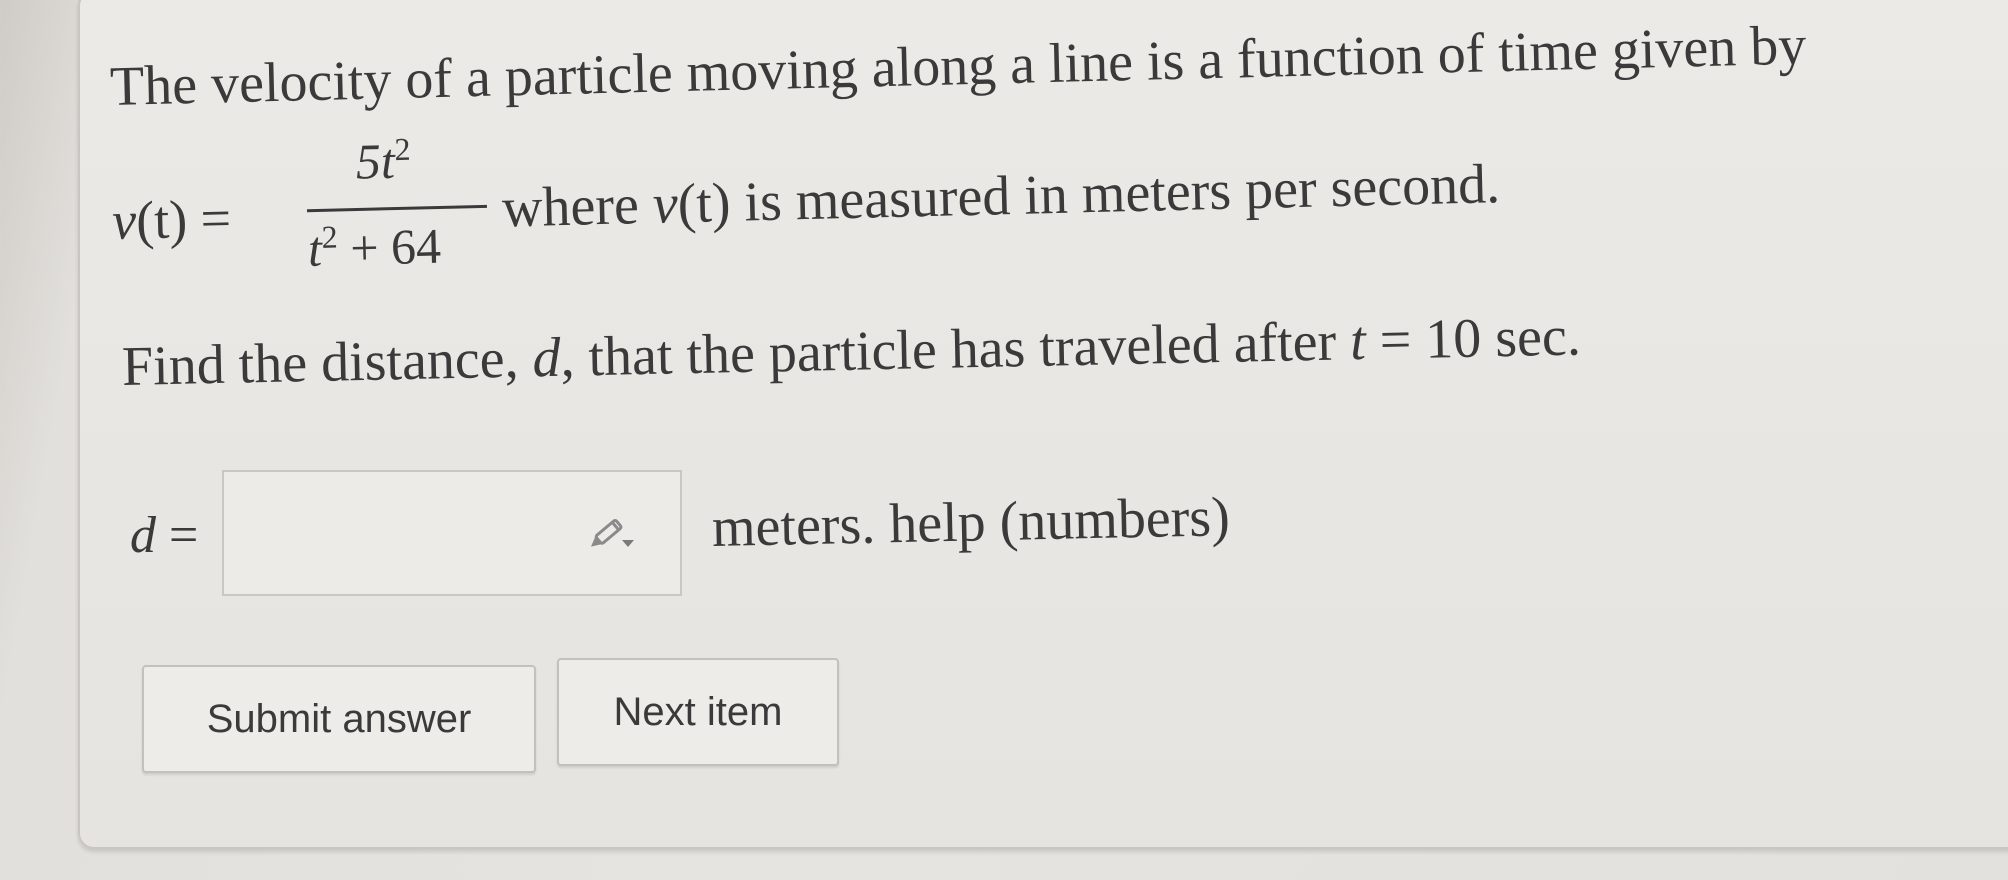 The height and width of the screenshot is (880, 2008). I want to click on units-label: meters., so click(793, 526).